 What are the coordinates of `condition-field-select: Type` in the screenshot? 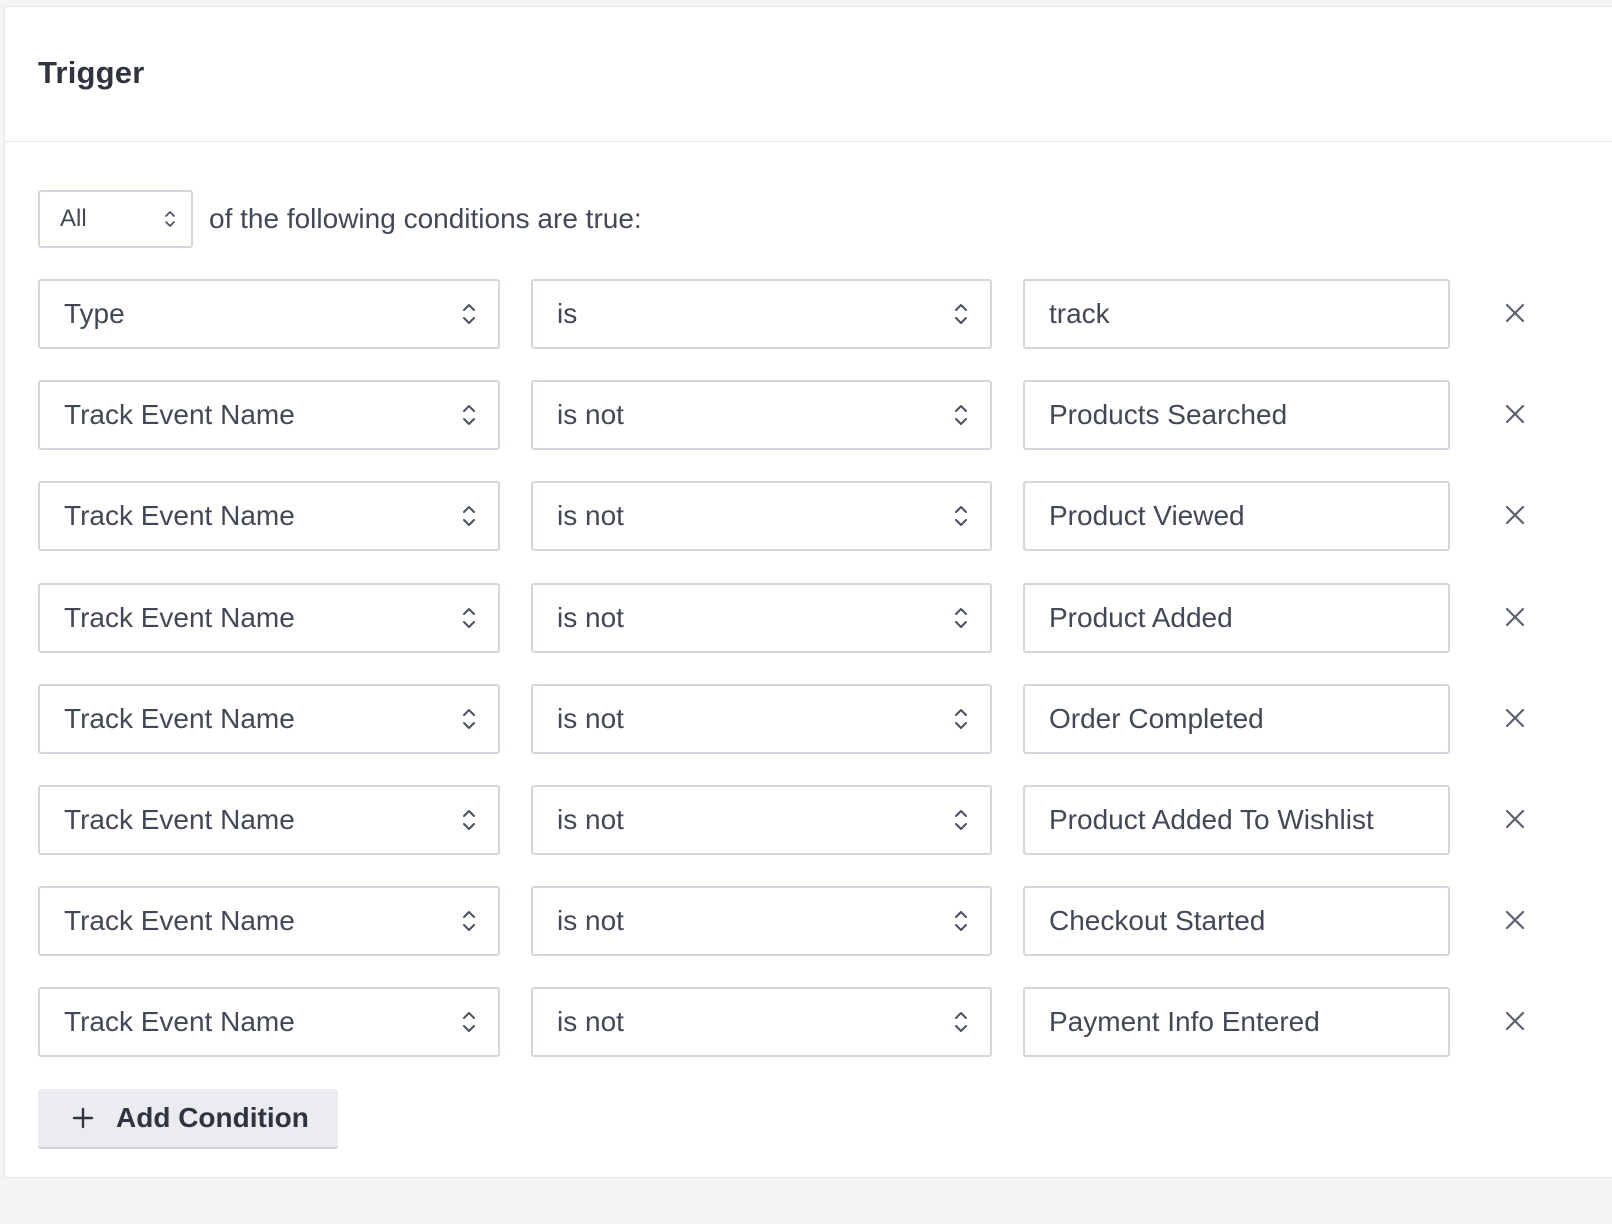 It's located at (269, 314).